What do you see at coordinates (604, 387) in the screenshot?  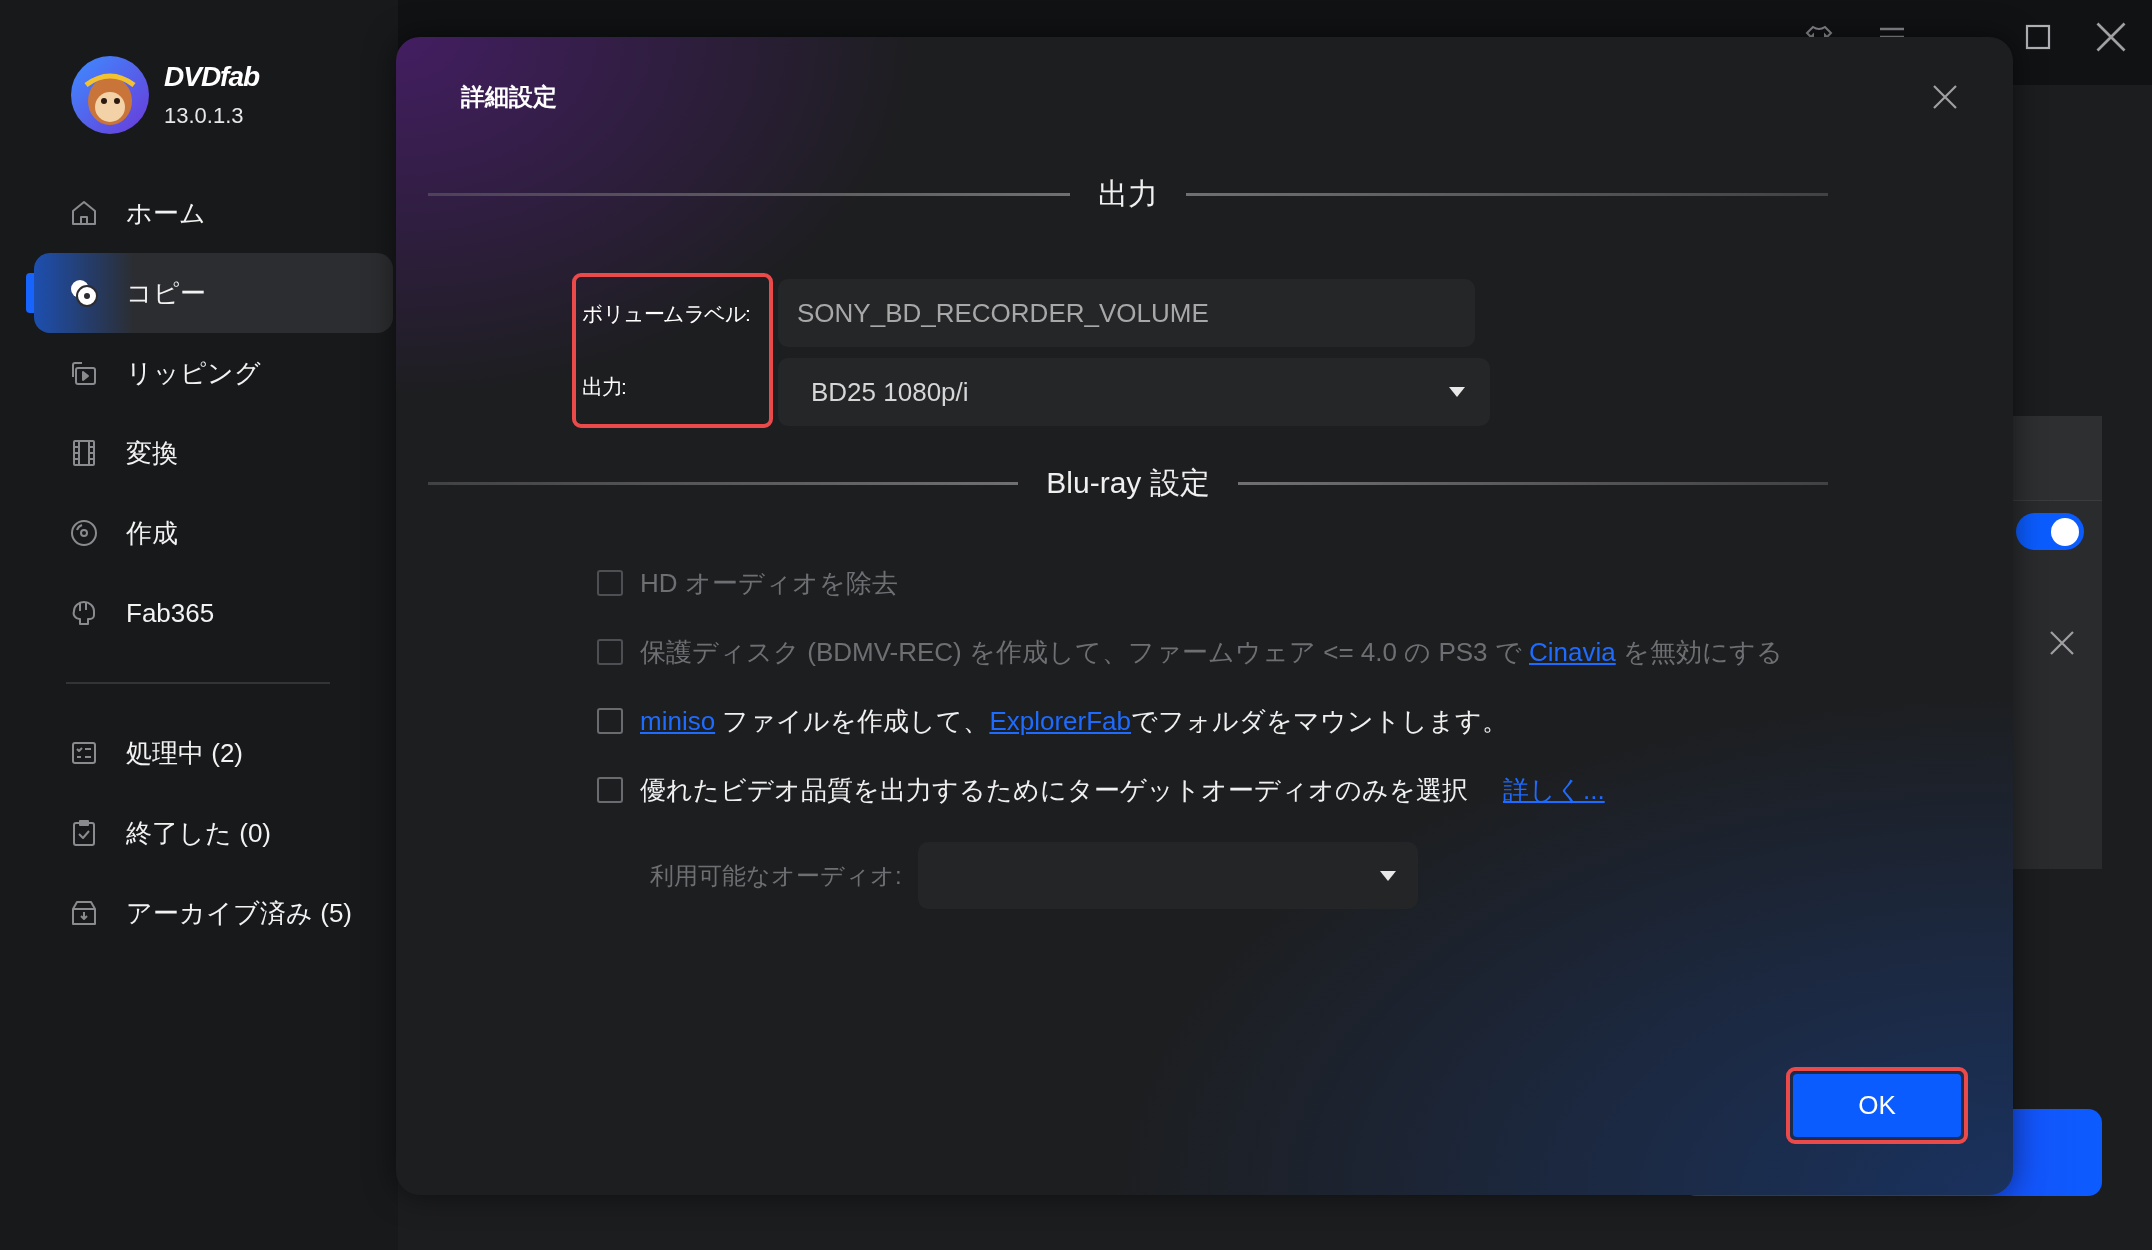 I see `field-label: 出力:` at bounding box center [604, 387].